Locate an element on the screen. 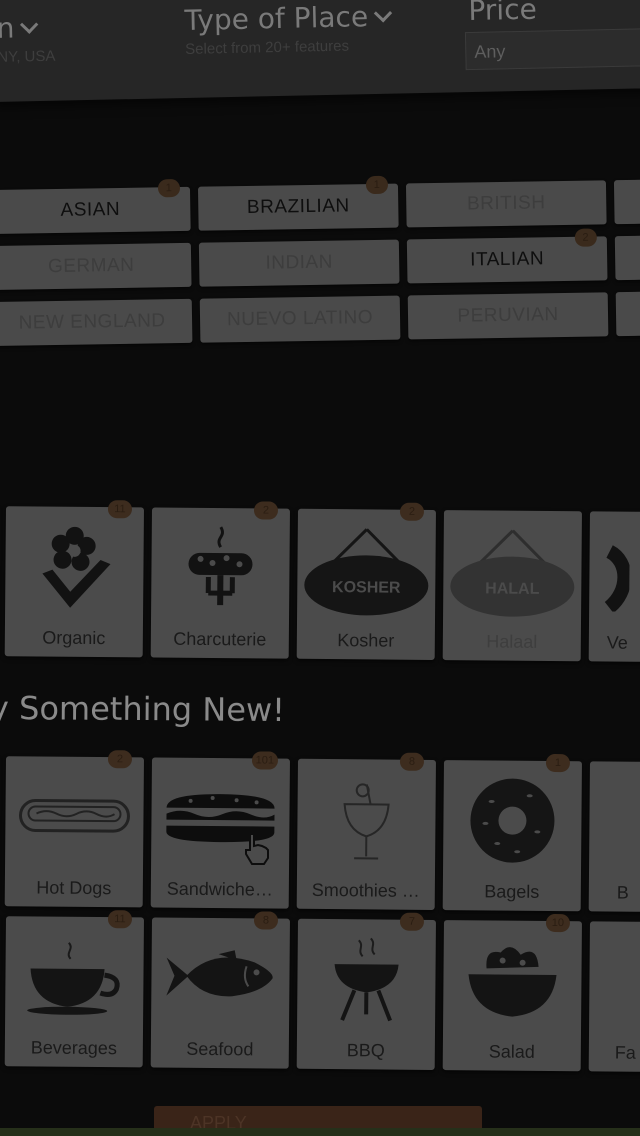 This screenshot has width=640, height=1136. cuisine-button: PERUVIAN is located at coordinates (508, 316).